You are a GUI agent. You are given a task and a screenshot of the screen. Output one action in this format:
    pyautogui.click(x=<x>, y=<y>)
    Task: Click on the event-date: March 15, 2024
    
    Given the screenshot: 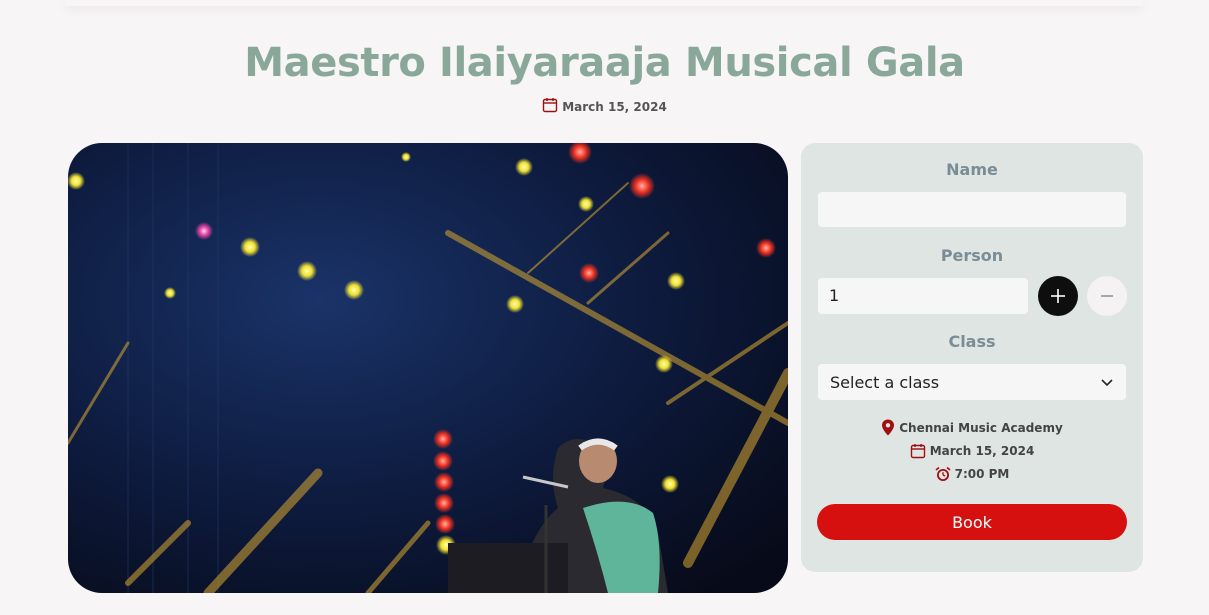 What is the action you would take?
    pyautogui.click(x=604, y=106)
    